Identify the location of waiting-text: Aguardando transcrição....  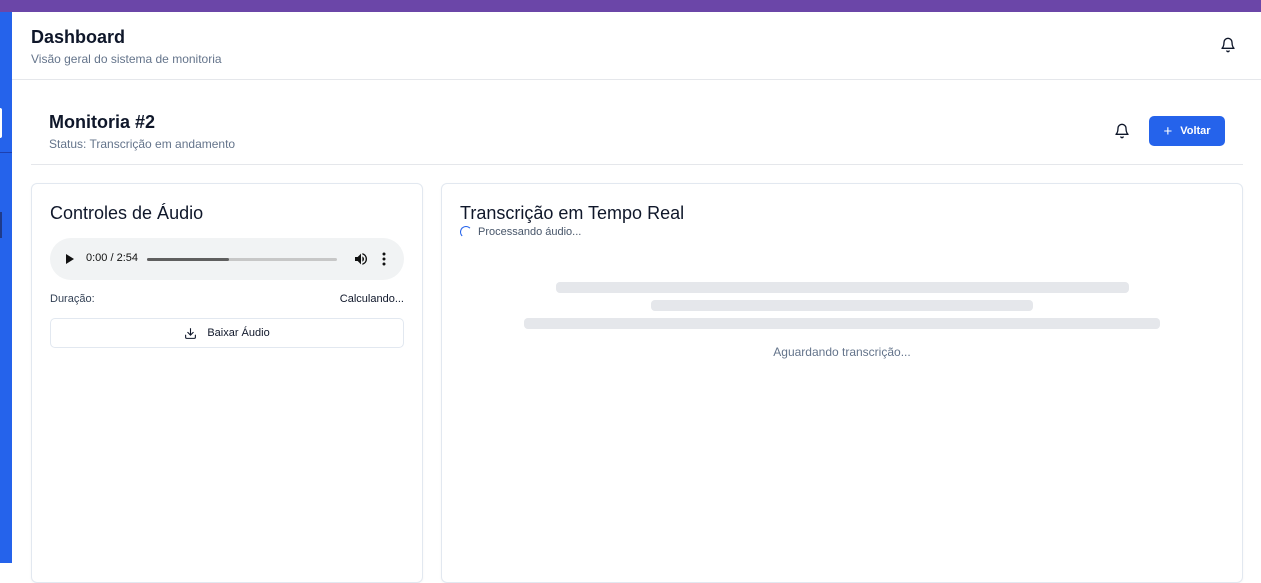
(842, 352).